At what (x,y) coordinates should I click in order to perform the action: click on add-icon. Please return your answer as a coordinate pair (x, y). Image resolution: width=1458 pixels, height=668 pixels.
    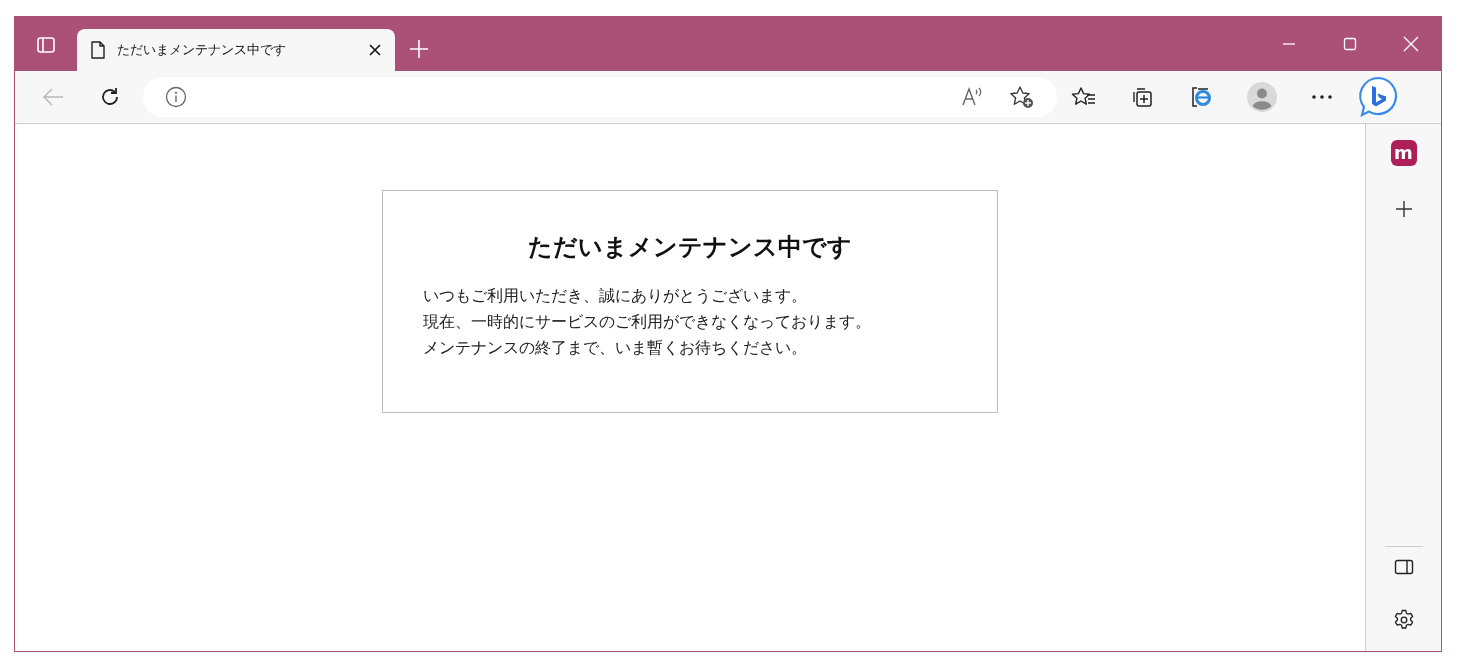
    Looking at the image, I should click on (1403, 209).